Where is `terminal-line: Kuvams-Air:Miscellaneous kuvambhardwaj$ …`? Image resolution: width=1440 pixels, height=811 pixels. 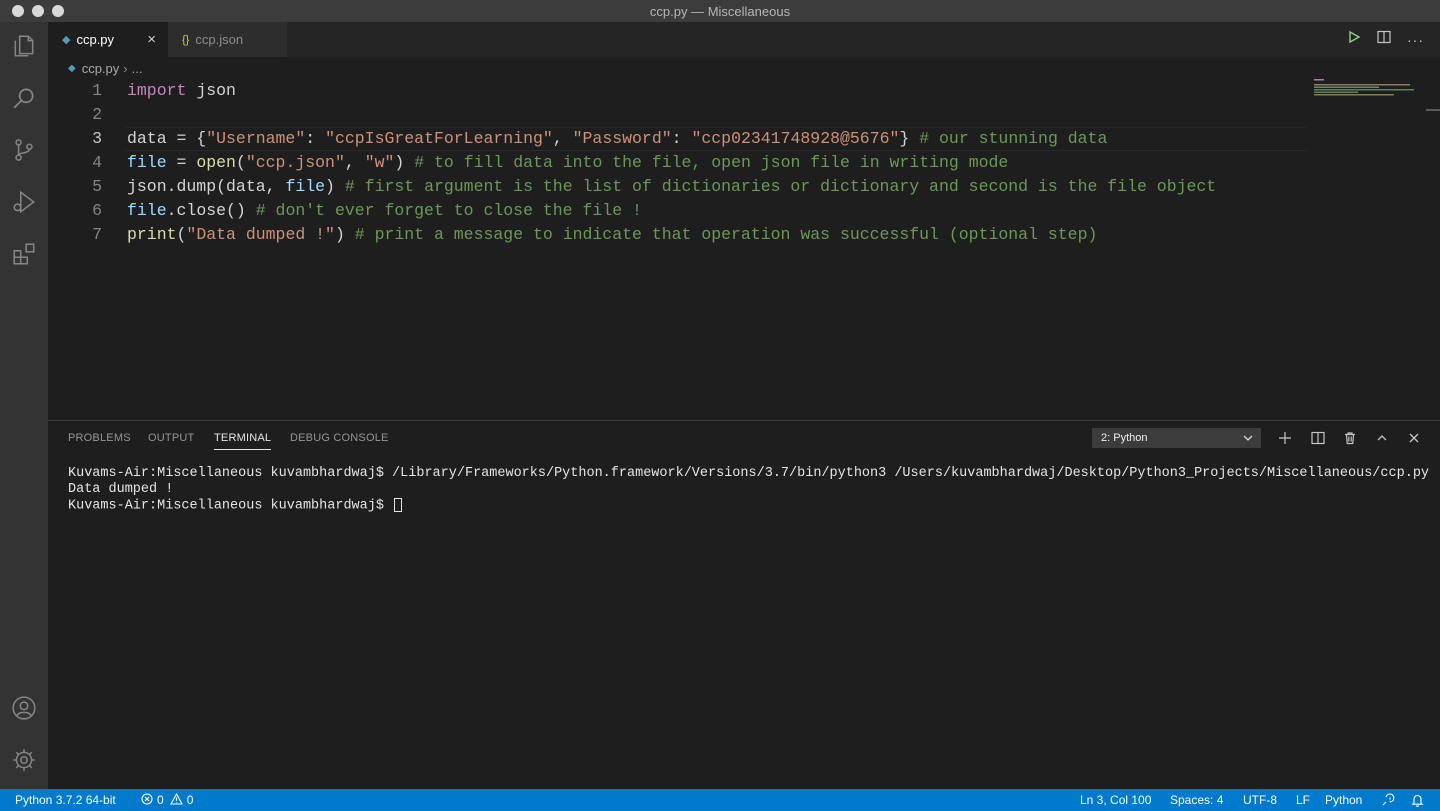
terminal-line: Kuvams-Air:Miscellaneous kuvambhardwaj$ … is located at coordinates (749, 473).